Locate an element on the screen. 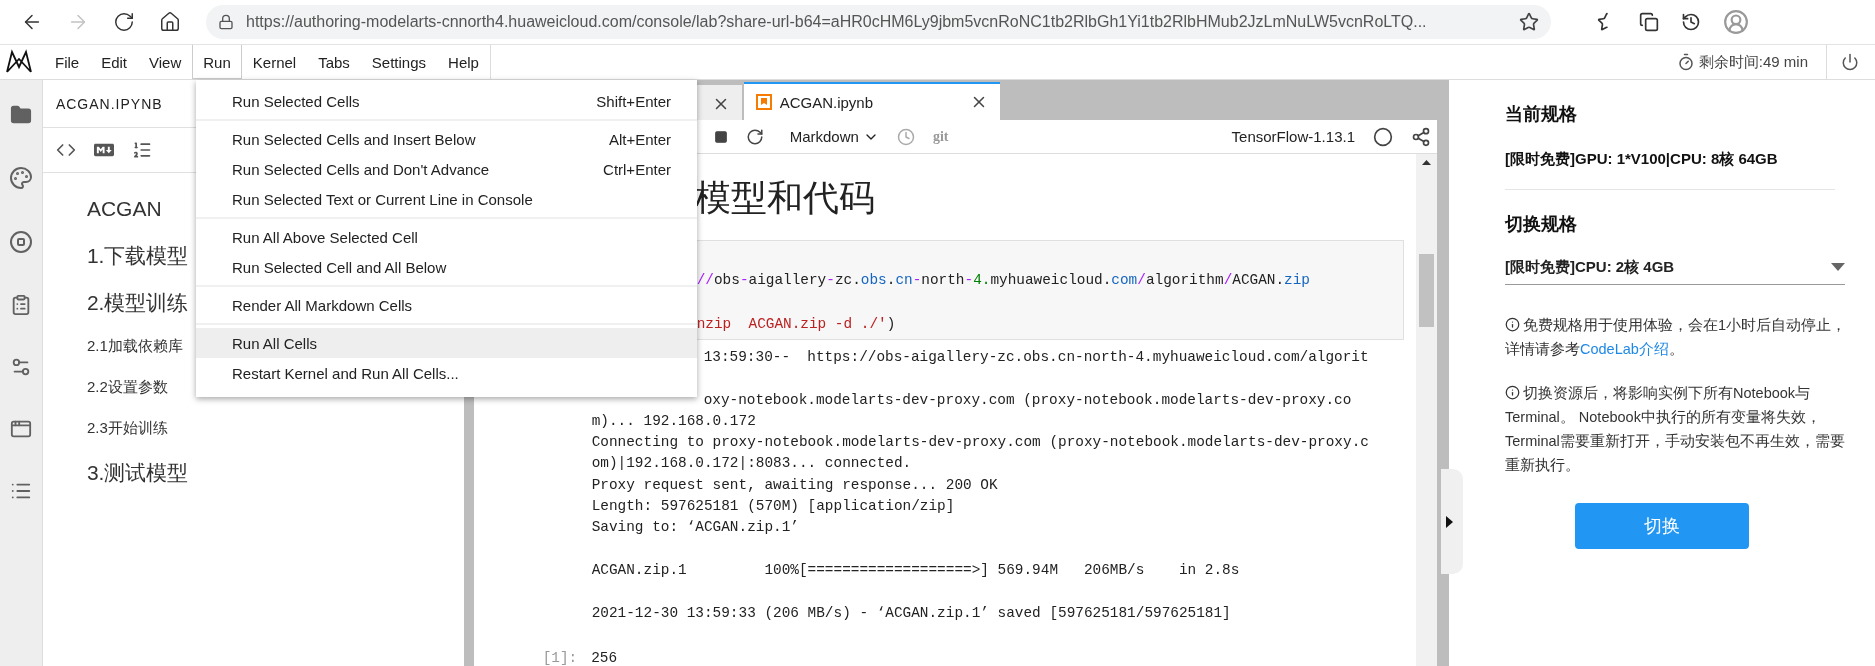 The image size is (1875, 666). section-title: 切换规格 is located at coordinates (1541, 224).